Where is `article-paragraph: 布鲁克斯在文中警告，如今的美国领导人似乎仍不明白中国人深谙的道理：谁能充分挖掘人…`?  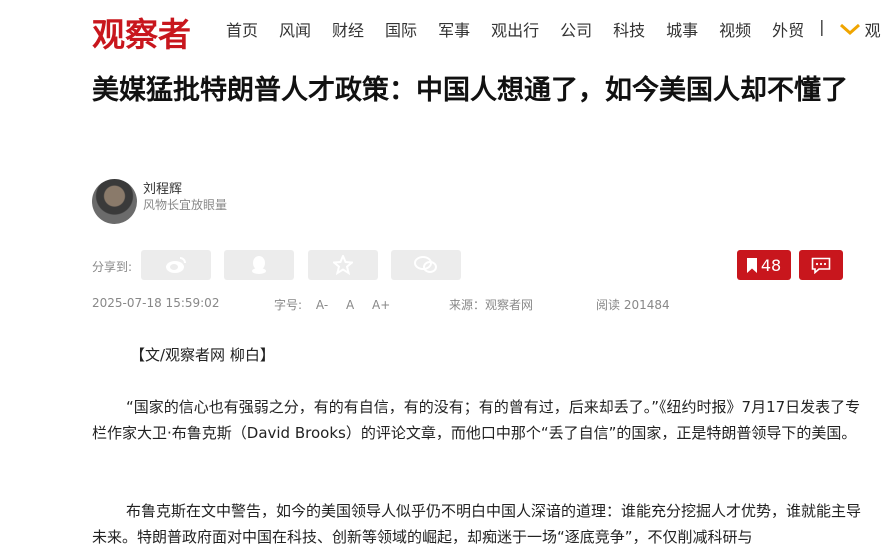
article-paragraph: 布鲁克斯在文中警告，如今的美国领导人似乎仍不明白中国人深谙的道理：谁能充分挖掘人… is located at coordinates (477, 524).